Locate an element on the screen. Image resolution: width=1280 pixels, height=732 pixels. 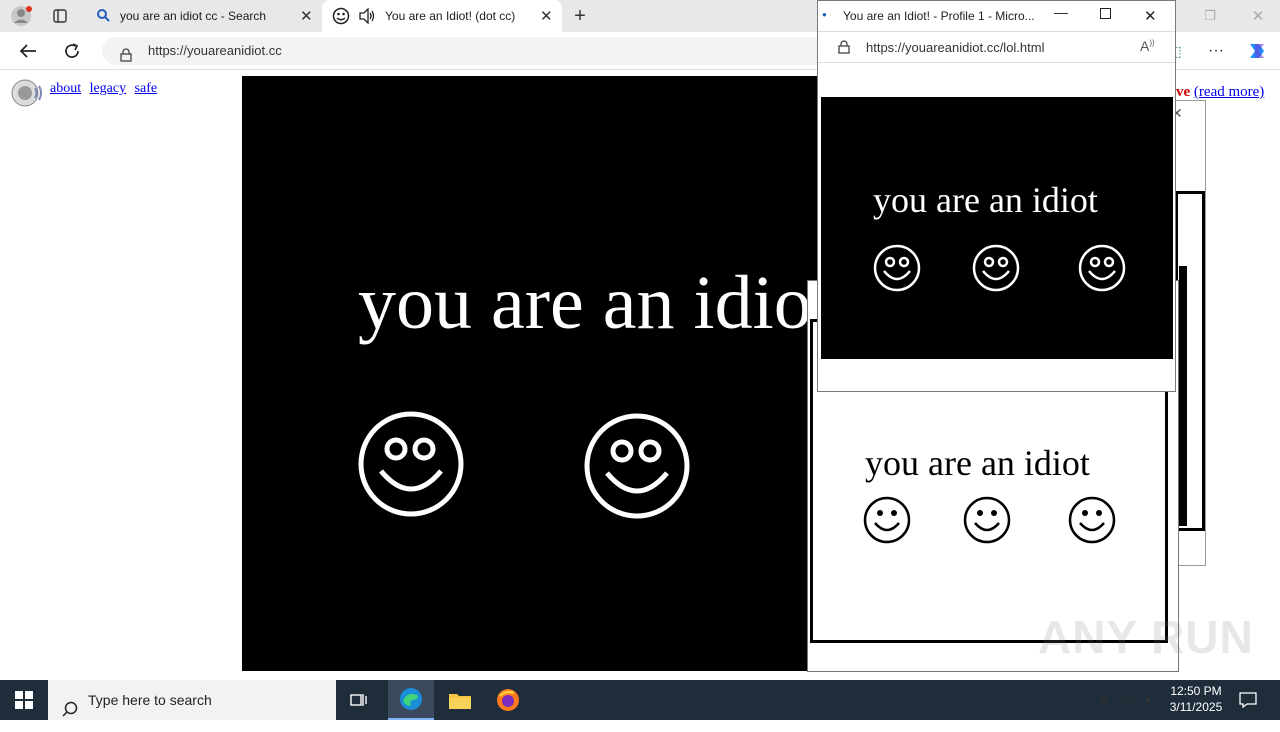
tab-actions-icon is located at coordinates (60, 16).